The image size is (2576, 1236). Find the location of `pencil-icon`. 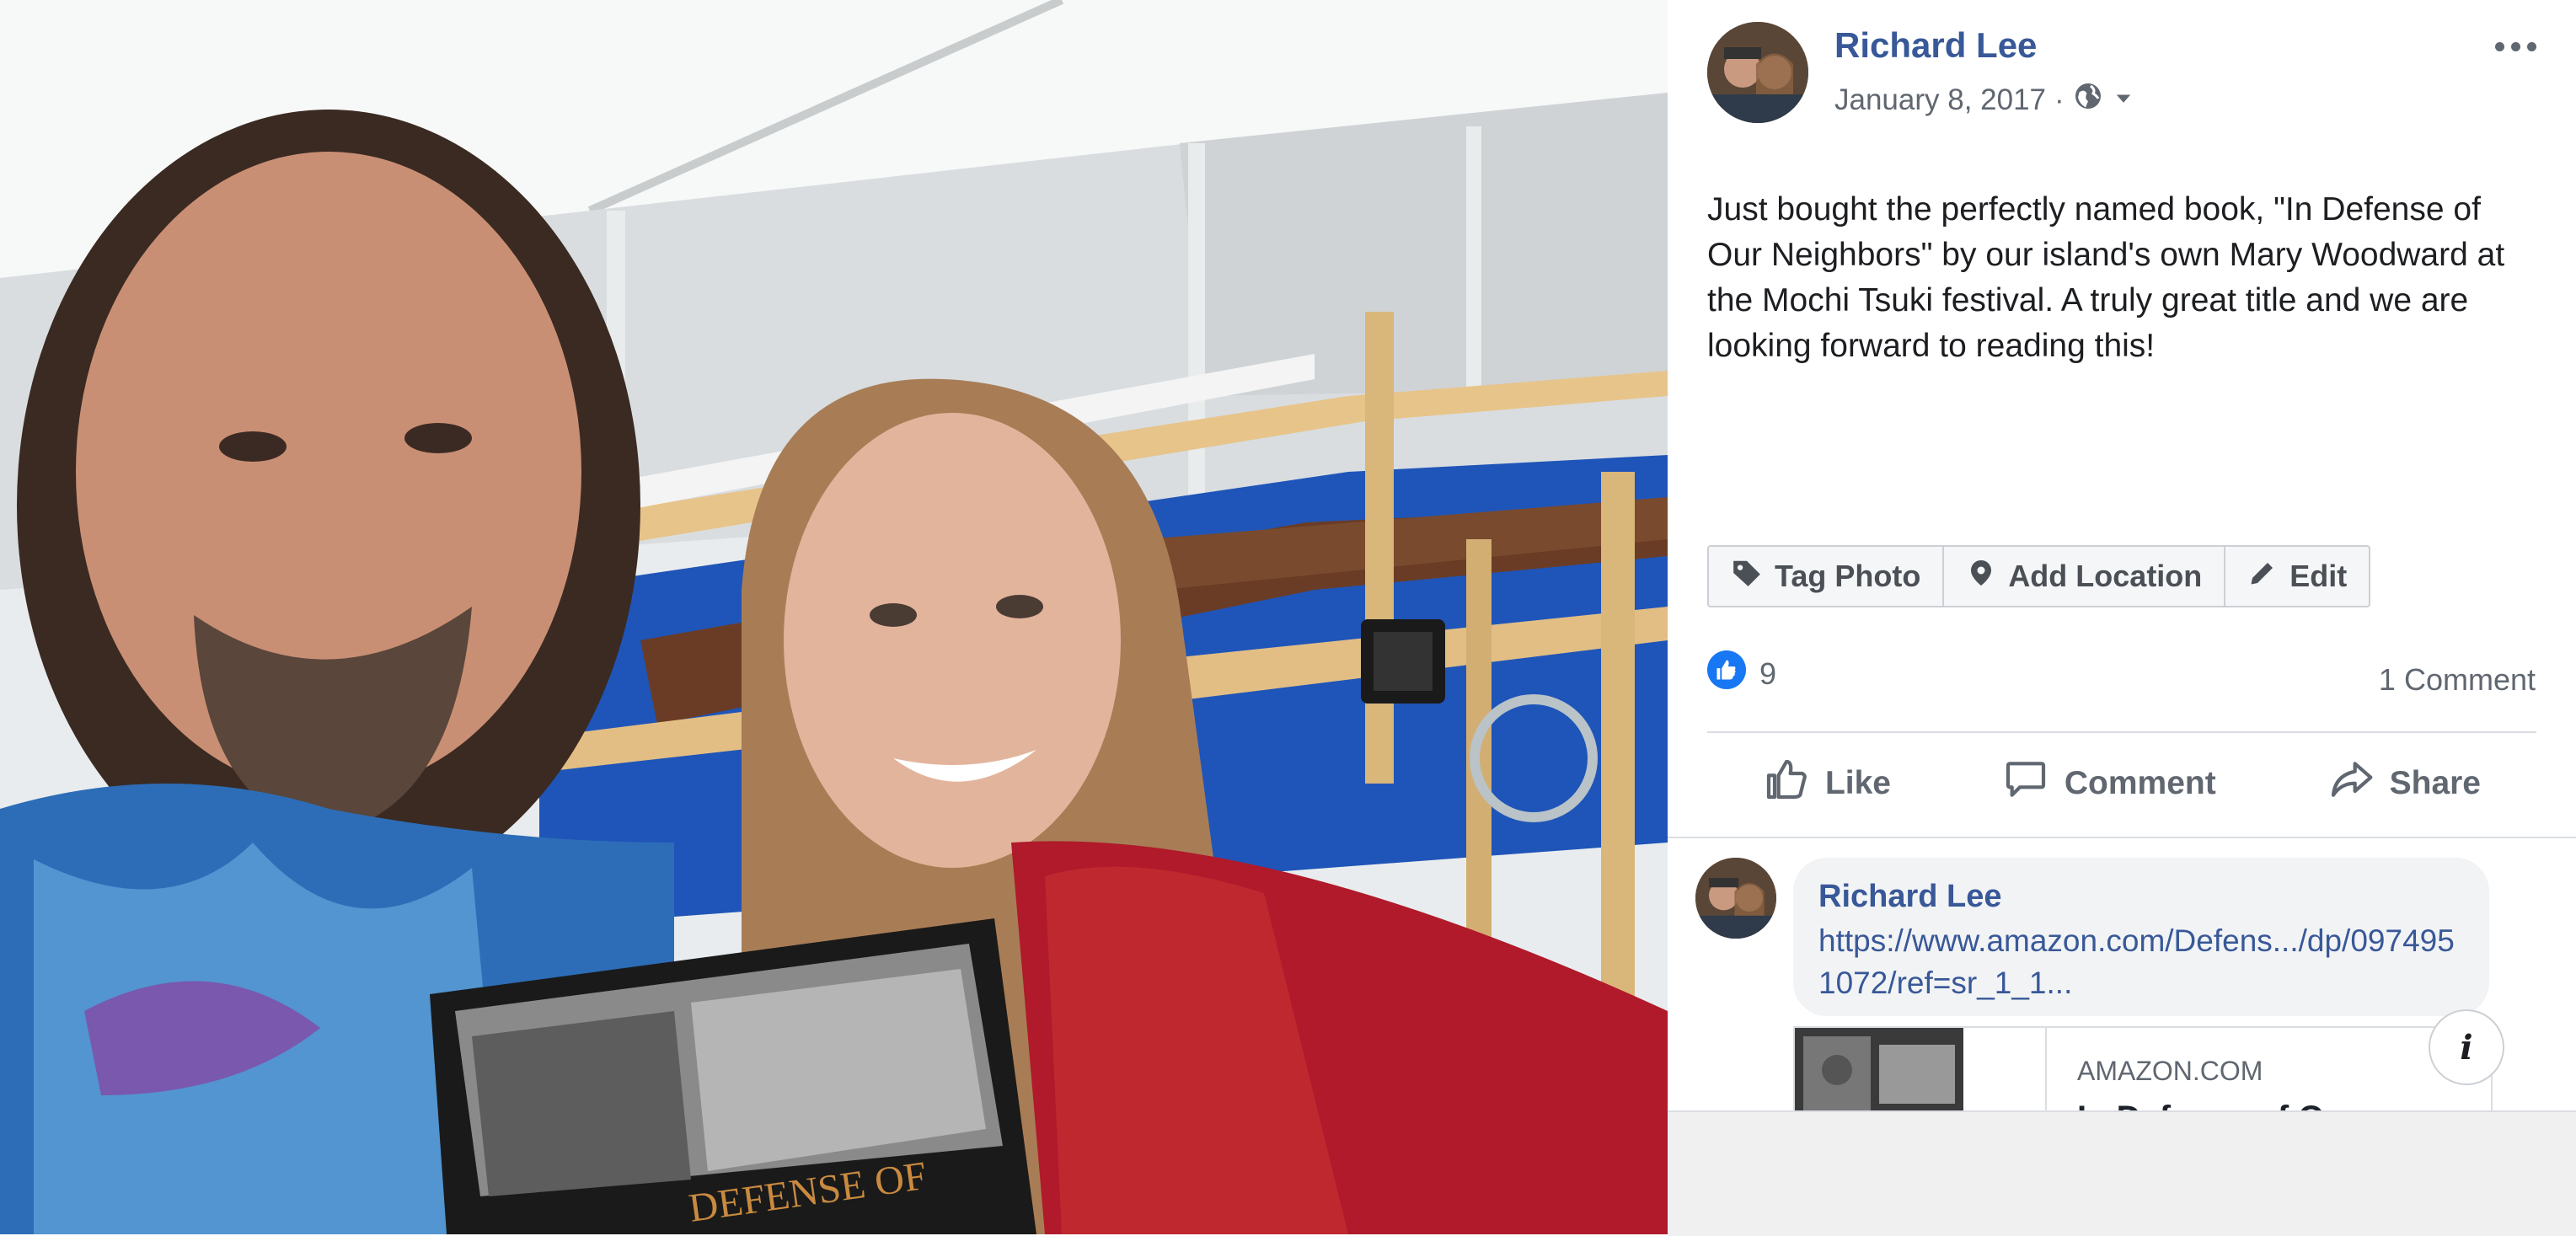

pencil-icon is located at coordinates (2262, 577).